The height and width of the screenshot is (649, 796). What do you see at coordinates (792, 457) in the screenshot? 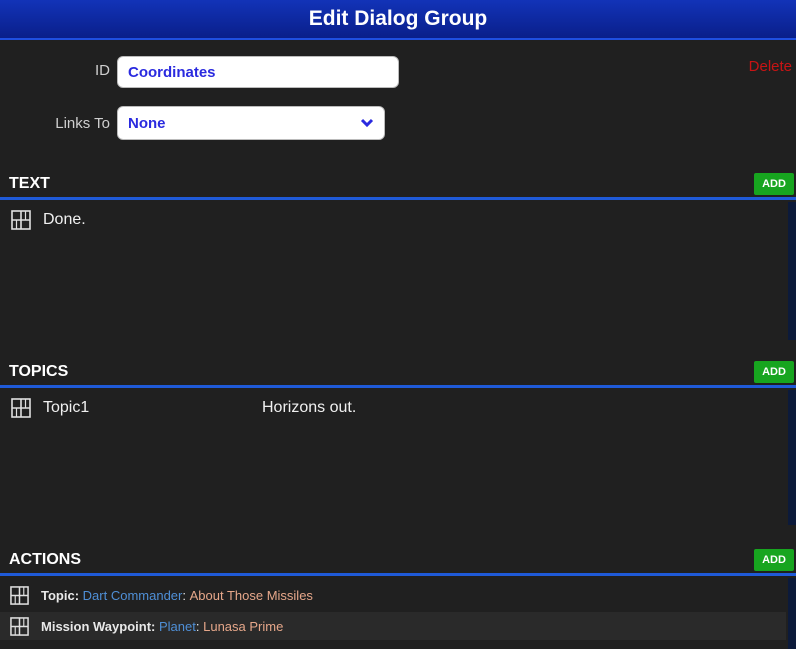
I see `topics-list-scrollbar` at bounding box center [792, 457].